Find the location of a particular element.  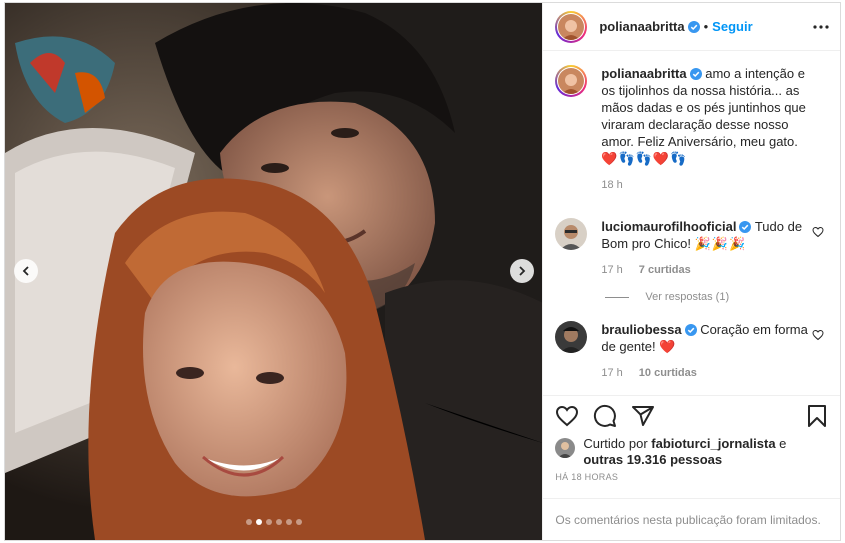

caption-time: 18 h is located at coordinates (611, 185).